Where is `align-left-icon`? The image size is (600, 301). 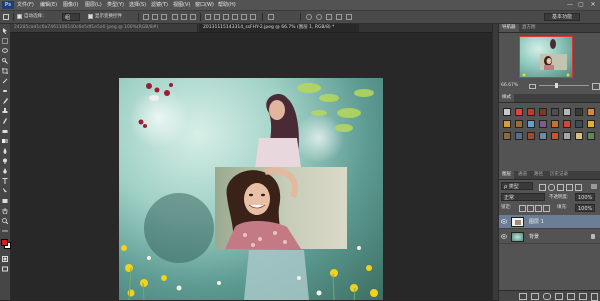 align-left-icon is located at coordinates (175, 17).